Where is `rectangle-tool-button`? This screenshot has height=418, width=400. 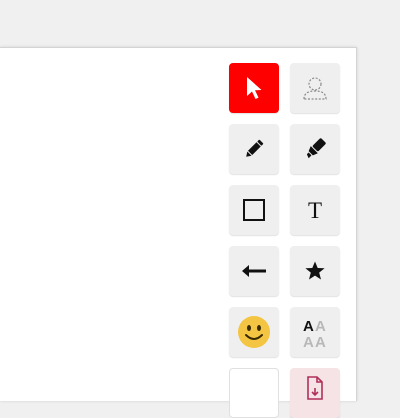
rectangle-tool-button is located at coordinates (254, 210).